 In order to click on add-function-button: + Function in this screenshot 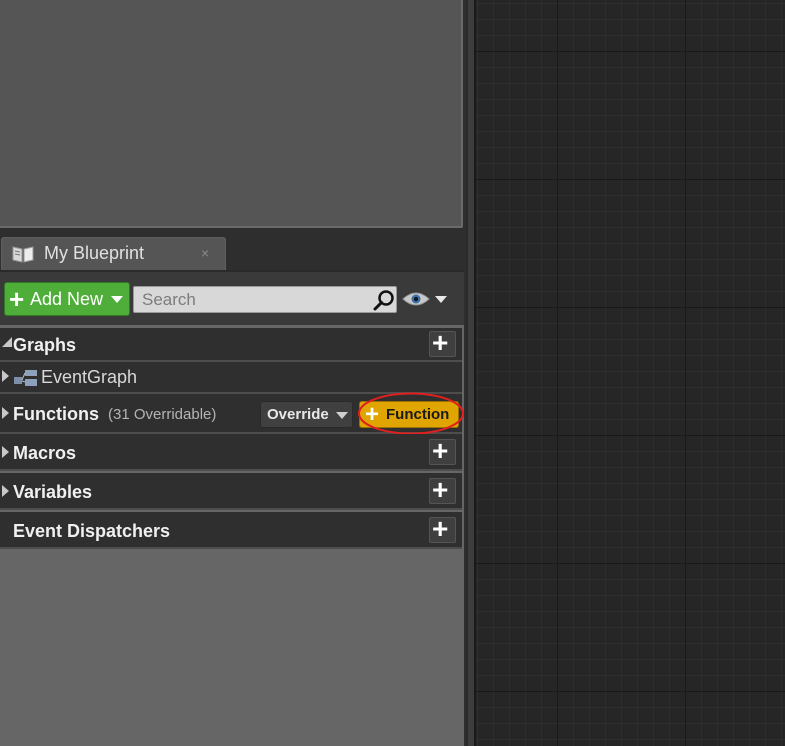, I will do `click(409, 414)`.